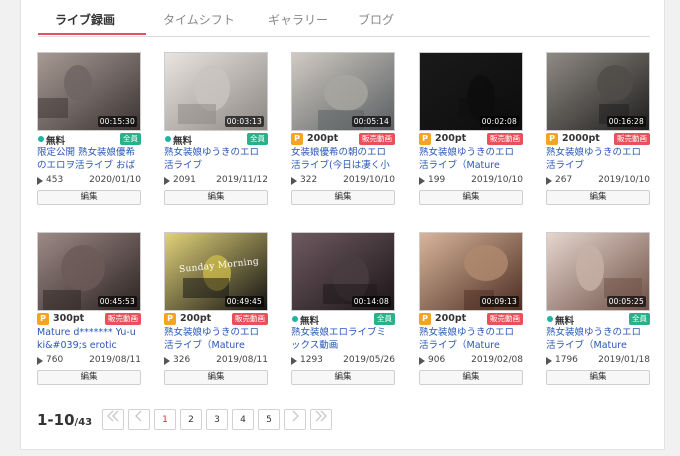  What do you see at coordinates (343, 271) in the screenshot?
I see `video-thumbnail: 00:14:08` at bounding box center [343, 271].